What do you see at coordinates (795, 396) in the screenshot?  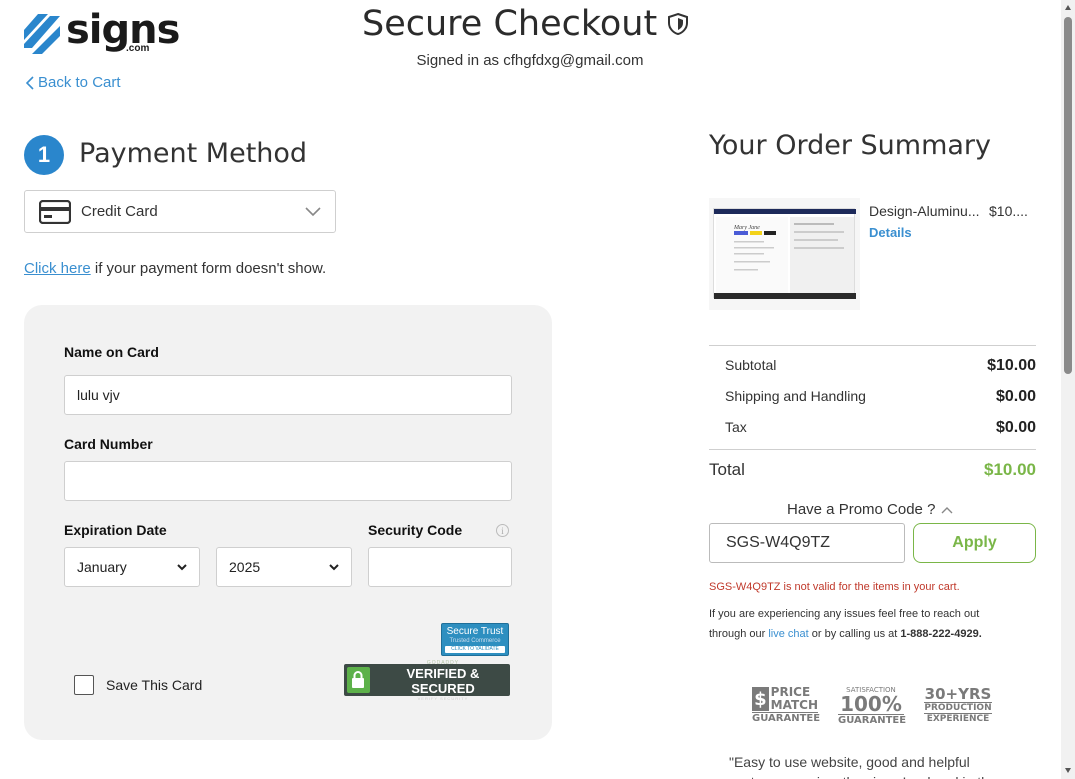 I see `shipping-label: Shipping and Handling` at bounding box center [795, 396].